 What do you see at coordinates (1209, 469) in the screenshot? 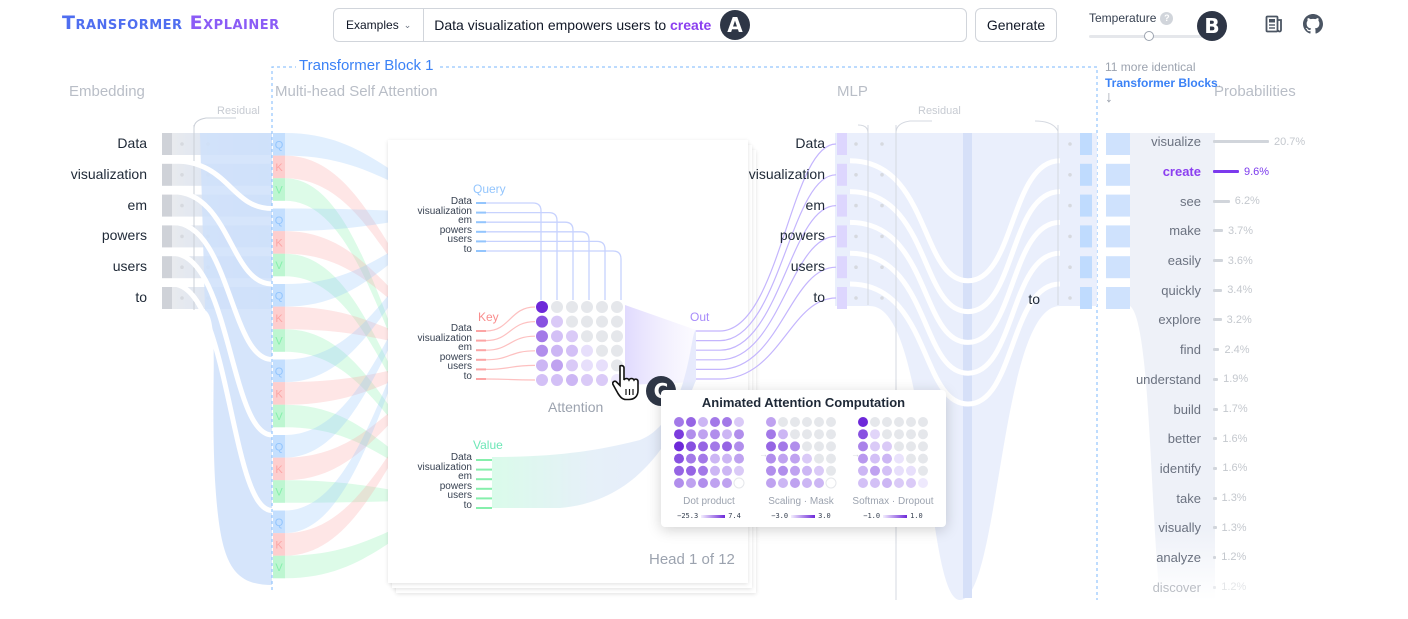
I see `probability-row: identify 1.6%` at bounding box center [1209, 469].